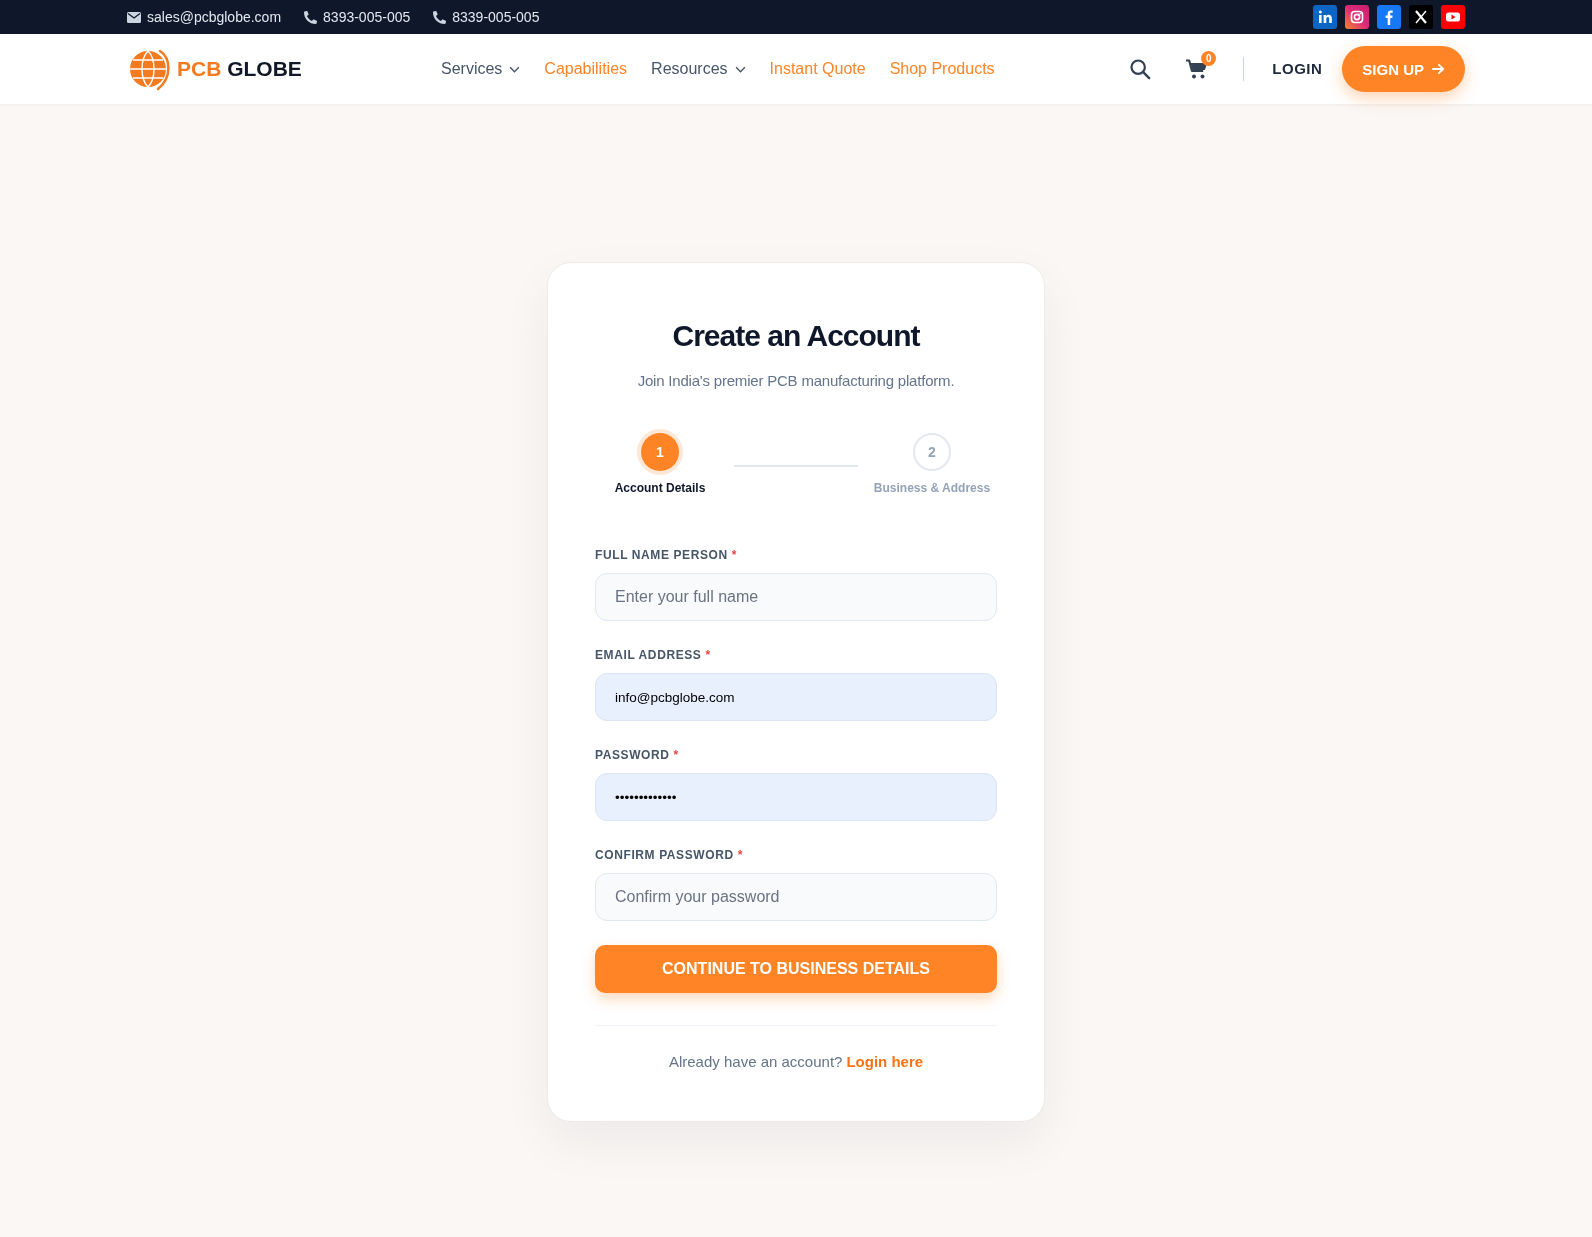  What do you see at coordinates (357, 17) in the screenshot?
I see `contact-link: 8393-005-005` at bounding box center [357, 17].